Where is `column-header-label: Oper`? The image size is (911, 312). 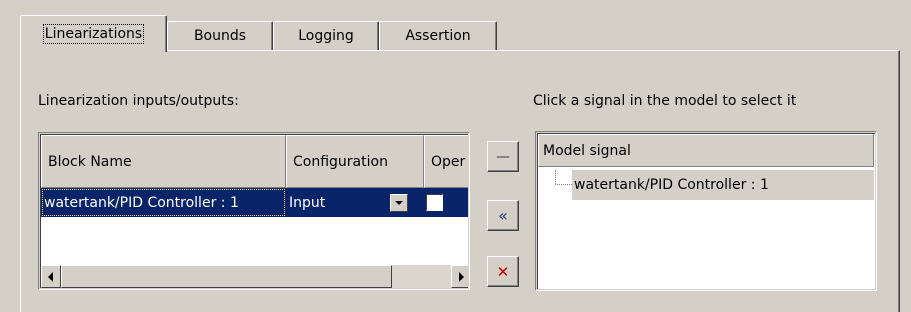
column-header-label: Oper is located at coordinates (448, 161).